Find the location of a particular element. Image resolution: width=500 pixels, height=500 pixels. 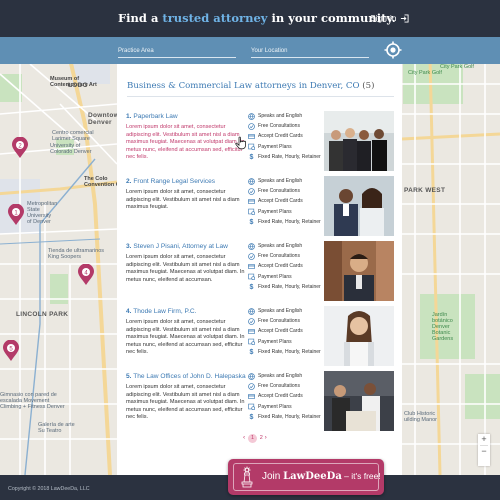

location-input: Your Location is located at coordinates (310, 51).